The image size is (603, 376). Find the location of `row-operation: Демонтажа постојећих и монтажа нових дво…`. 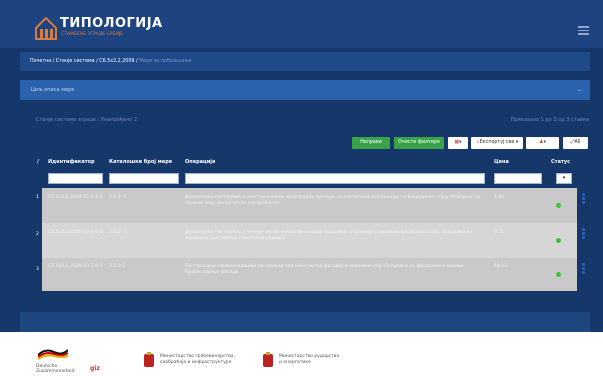

row-operation: Демонтажа постојећих и монтажа нових дво… is located at coordinates (333, 200).